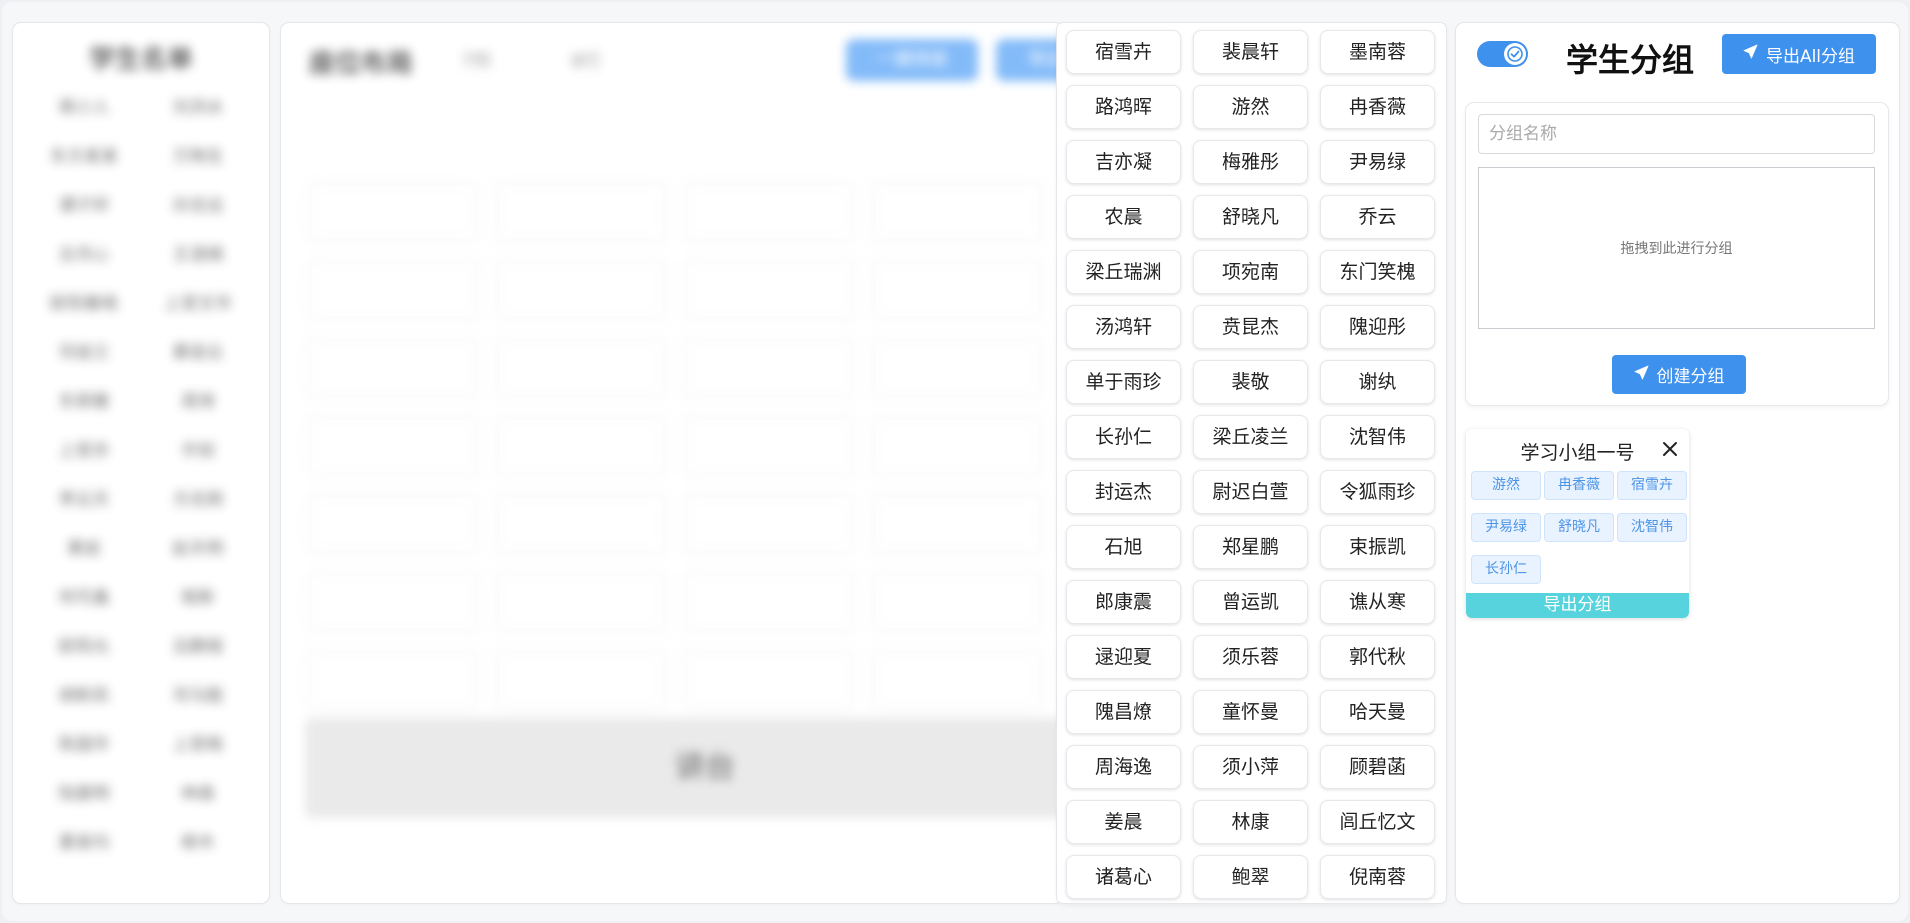 The height and width of the screenshot is (923, 1910). Describe the element at coordinates (1250, 437) in the screenshot. I see `student-card: 梁丘凌兰` at that location.